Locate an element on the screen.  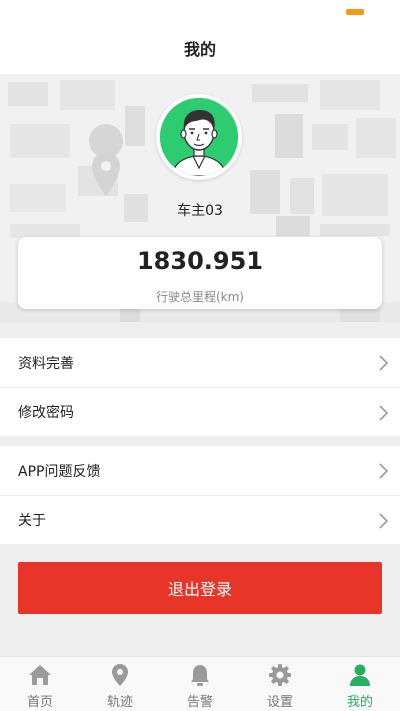
tab-home: 首页 is located at coordinates (40, 684).